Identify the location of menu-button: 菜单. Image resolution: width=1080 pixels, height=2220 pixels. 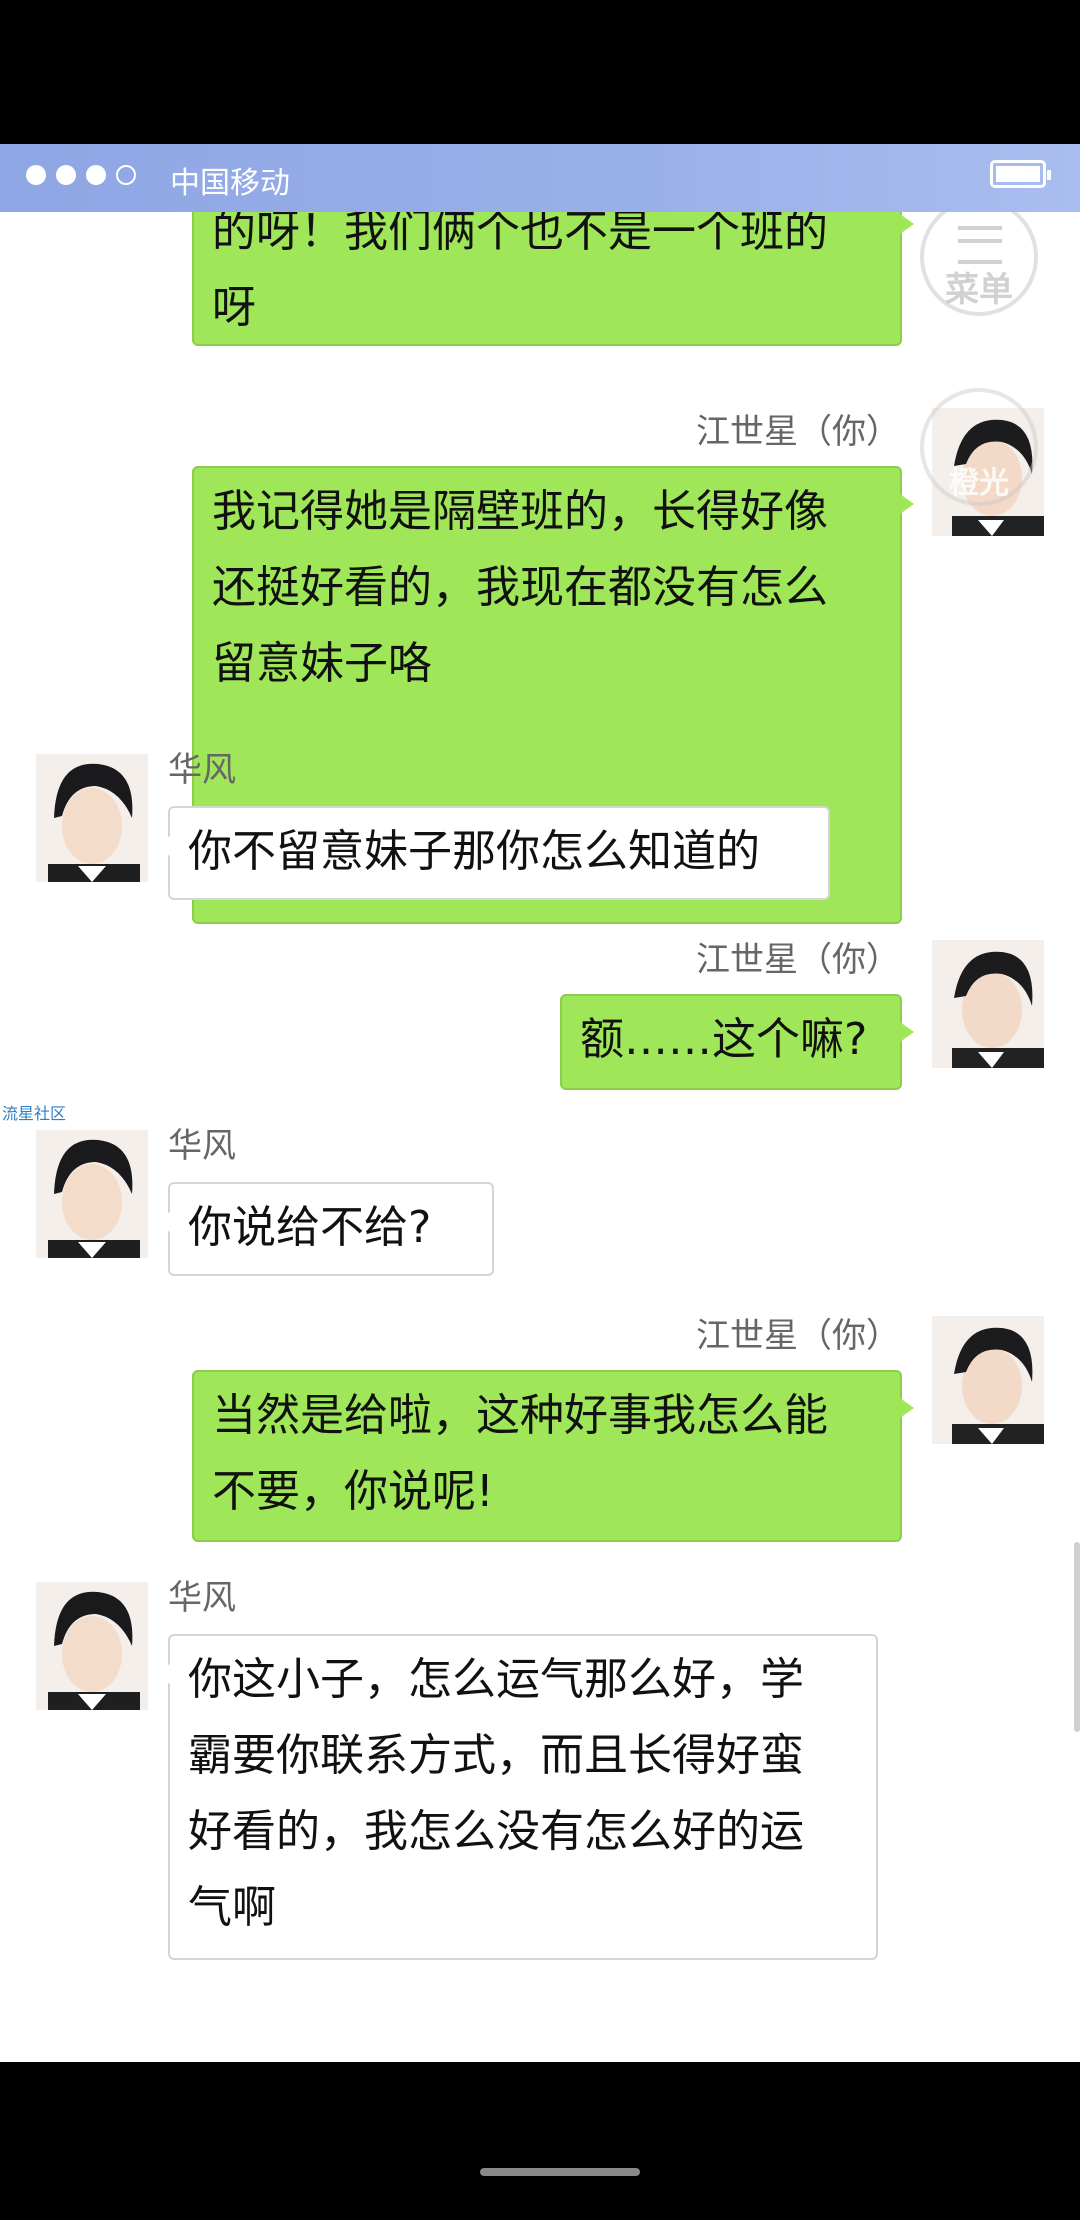
(979, 264).